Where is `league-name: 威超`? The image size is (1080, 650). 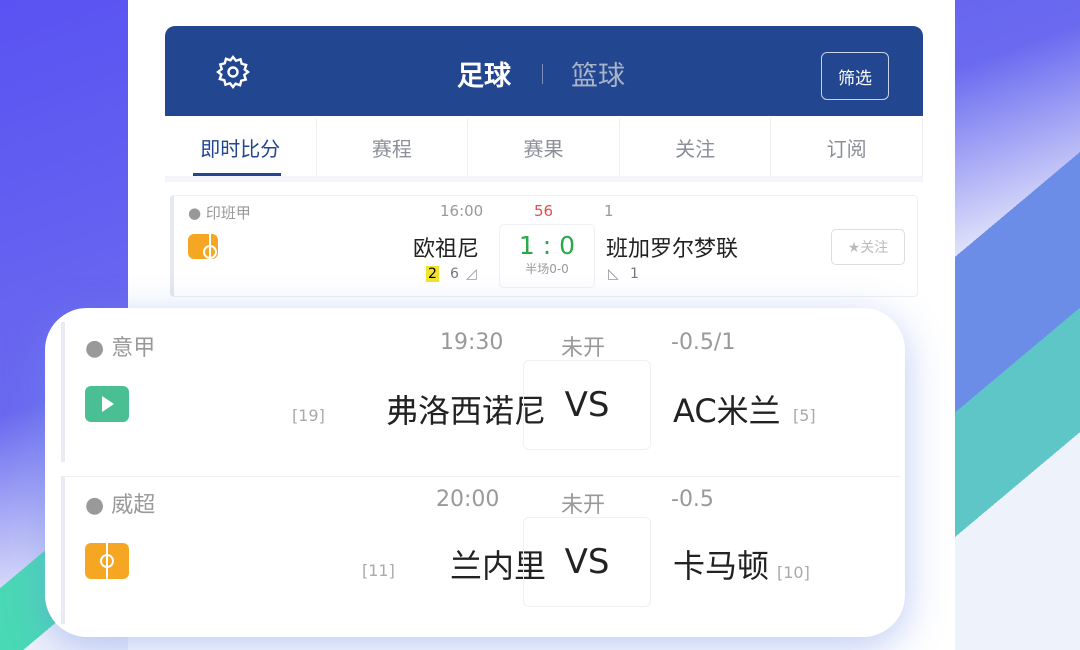
league-name: 威超 is located at coordinates (133, 505).